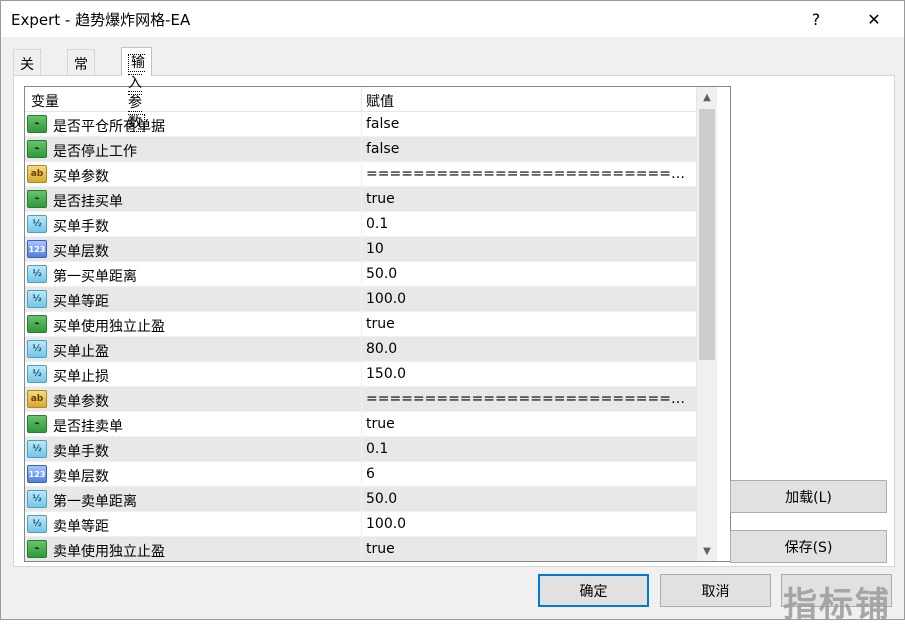  I want to click on parameter-row: ⌁ 买单使用独立止盈 true, so click(360, 324).